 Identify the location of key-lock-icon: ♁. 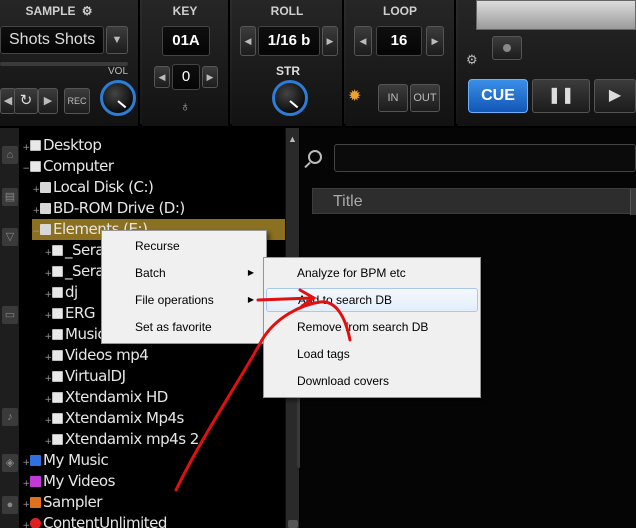
(185, 106).